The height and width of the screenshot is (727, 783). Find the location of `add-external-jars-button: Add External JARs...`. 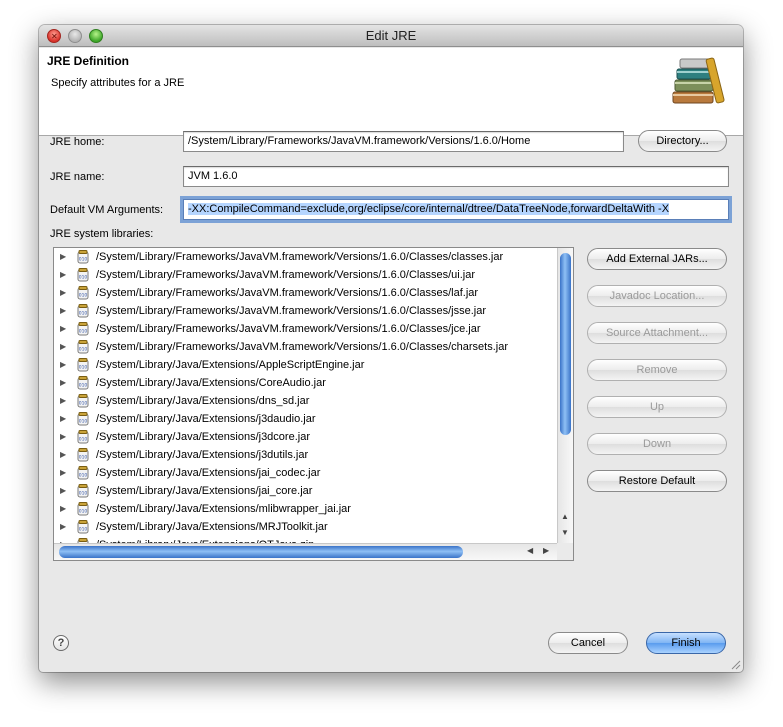

add-external-jars-button: Add External JARs... is located at coordinates (657, 259).